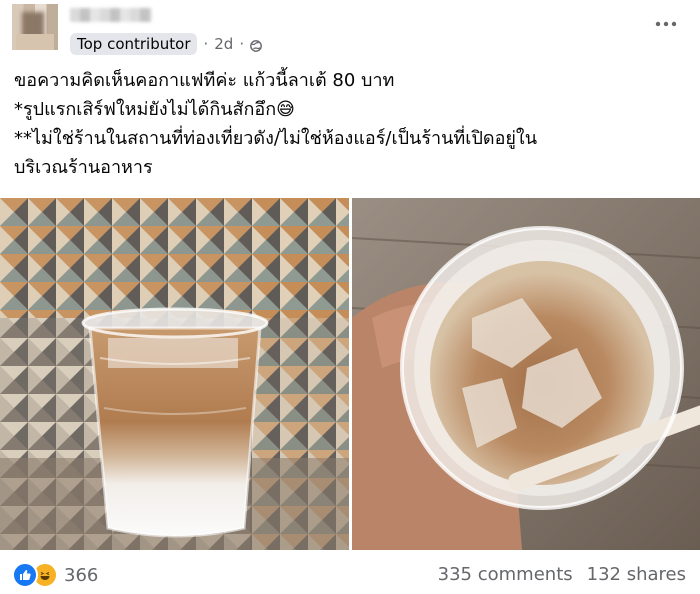 The image size is (700, 594). Describe the element at coordinates (256, 45) in the screenshot. I see `globe-icon` at that location.